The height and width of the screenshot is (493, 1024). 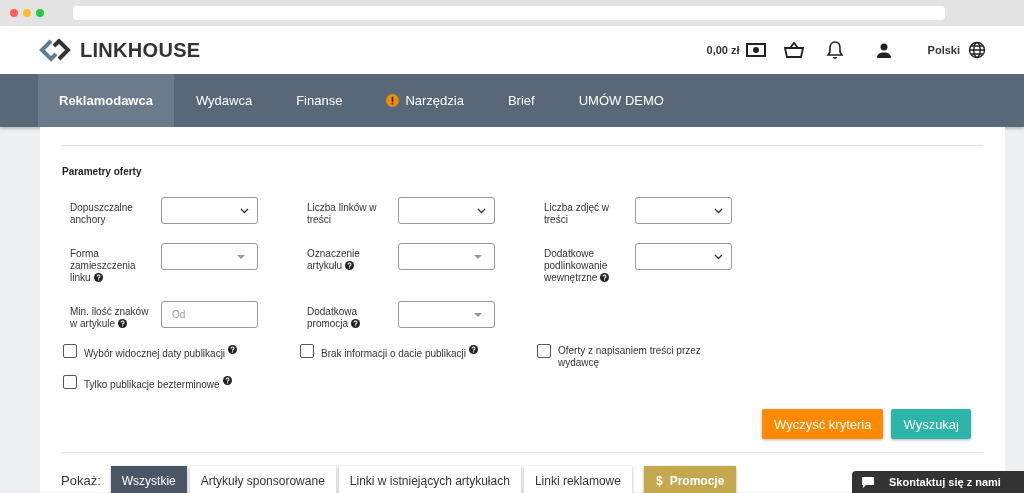 I want to click on filter-tab: Wszystkie, so click(x=148, y=479).